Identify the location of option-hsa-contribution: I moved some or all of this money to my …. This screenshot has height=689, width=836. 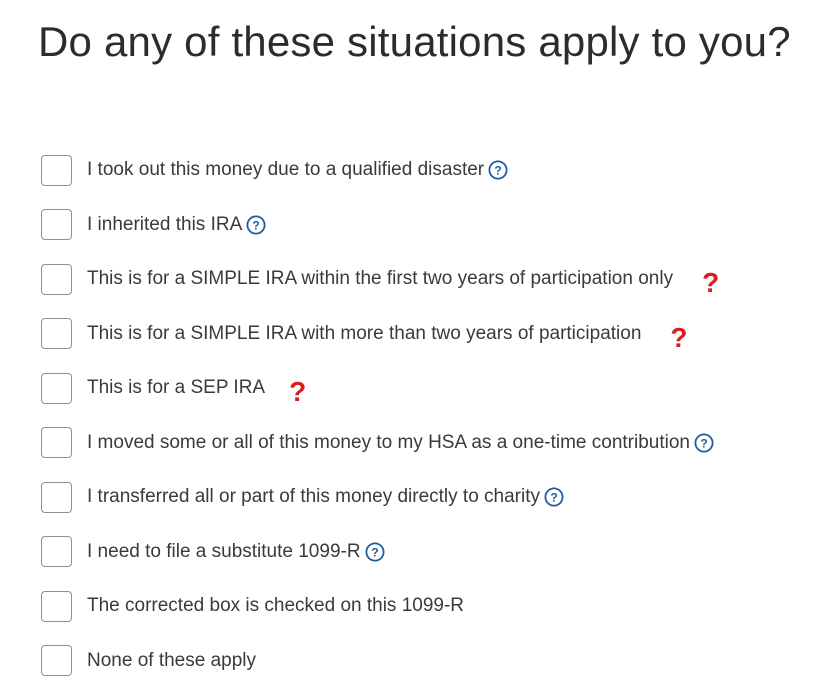
(436, 443).